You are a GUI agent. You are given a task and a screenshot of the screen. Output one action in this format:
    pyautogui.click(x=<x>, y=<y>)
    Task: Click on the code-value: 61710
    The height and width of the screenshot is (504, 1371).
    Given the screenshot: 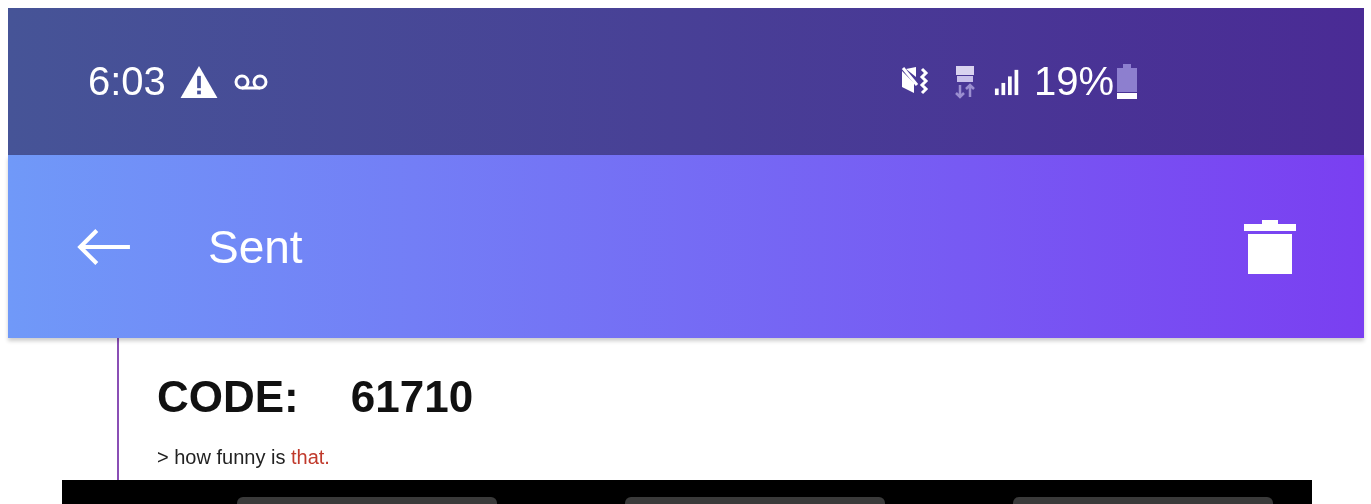 What is the action you would take?
    pyautogui.click(x=412, y=397)
    